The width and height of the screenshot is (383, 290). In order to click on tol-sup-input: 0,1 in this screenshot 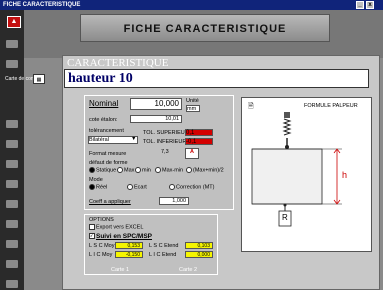, I will do `click(199, 132)`.